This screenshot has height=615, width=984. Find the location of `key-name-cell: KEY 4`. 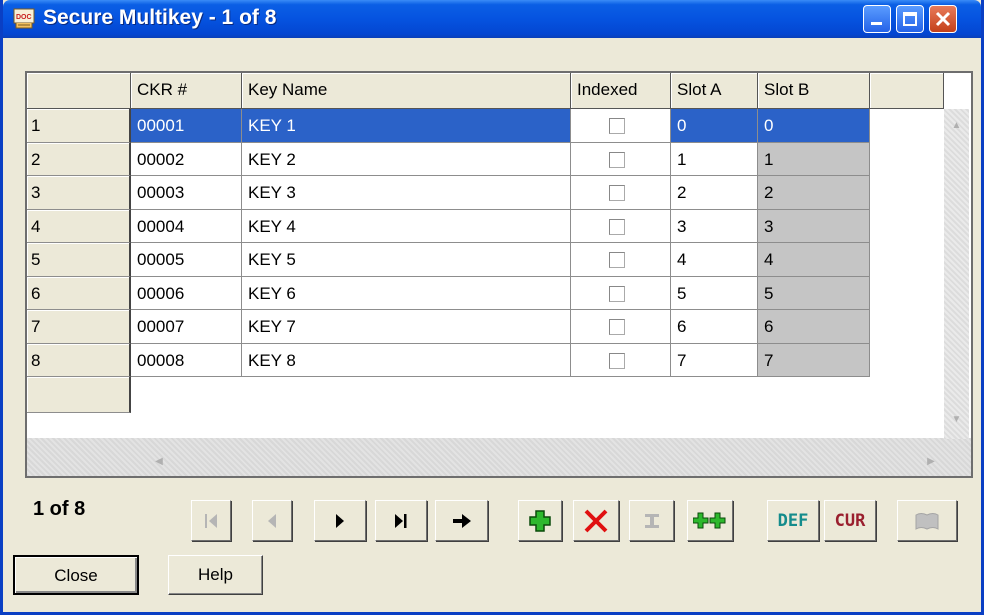

key-name-cell: KEY 4 is located at coordinates (406, 226).